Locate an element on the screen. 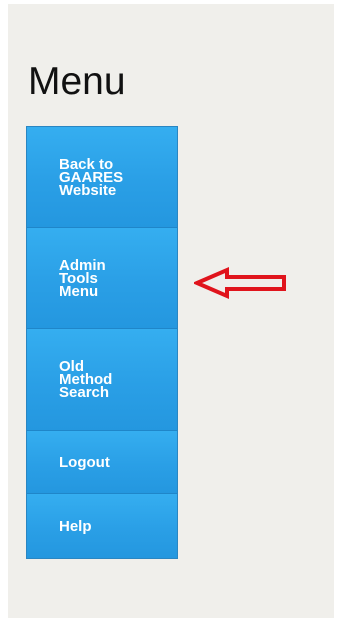 This screenshot has height=624, width=339. menu-item-admin-tools: Admin Tools Menu is located at coordinates (102, 278).